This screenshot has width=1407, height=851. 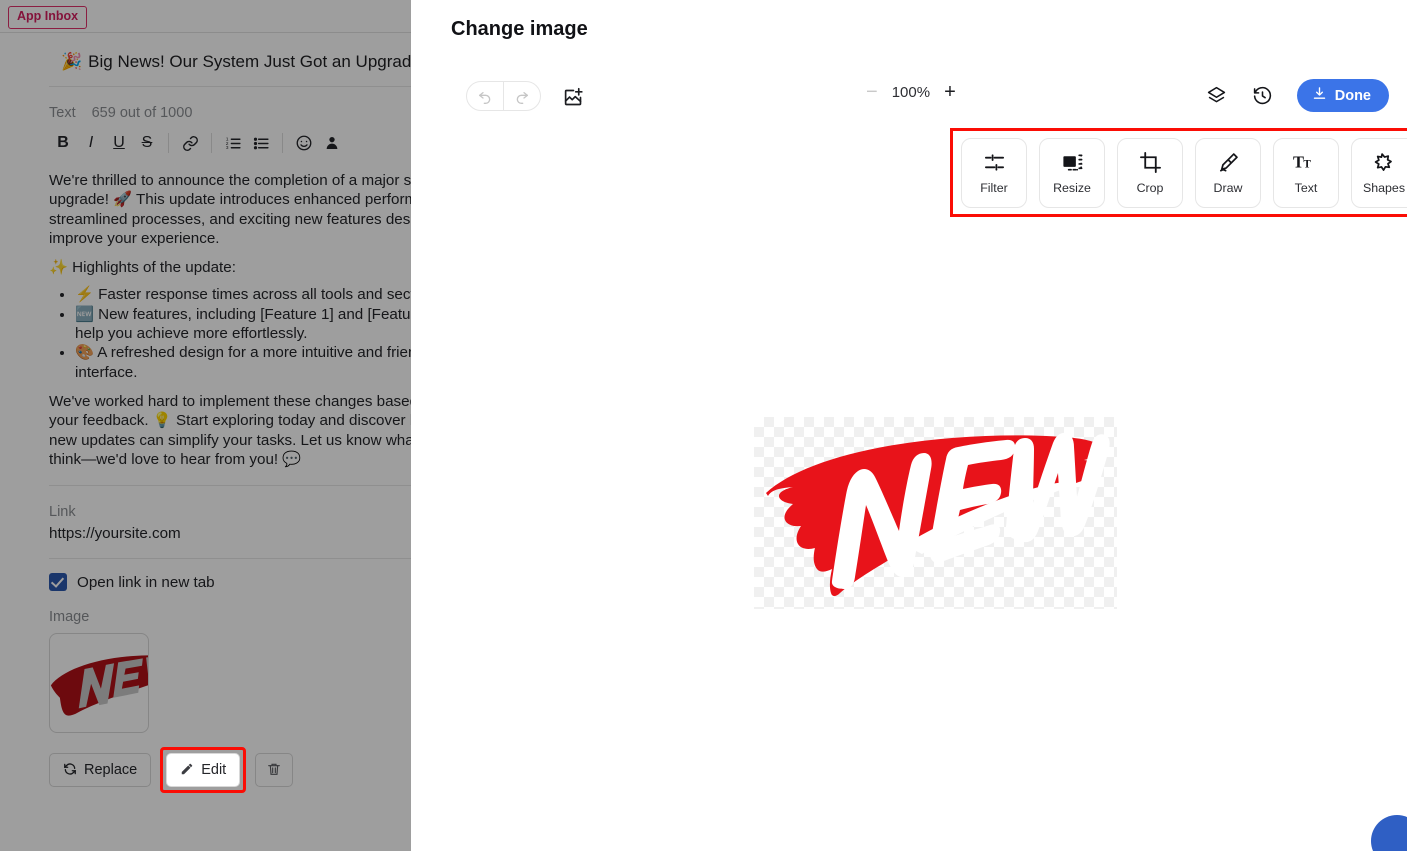 I want to click on tool-shapes: Shapes, so click(x=1379, y=172).